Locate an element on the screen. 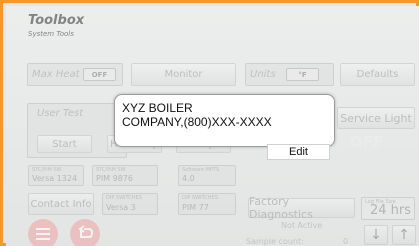  start-button: Start is located at coordinates (64, 144).